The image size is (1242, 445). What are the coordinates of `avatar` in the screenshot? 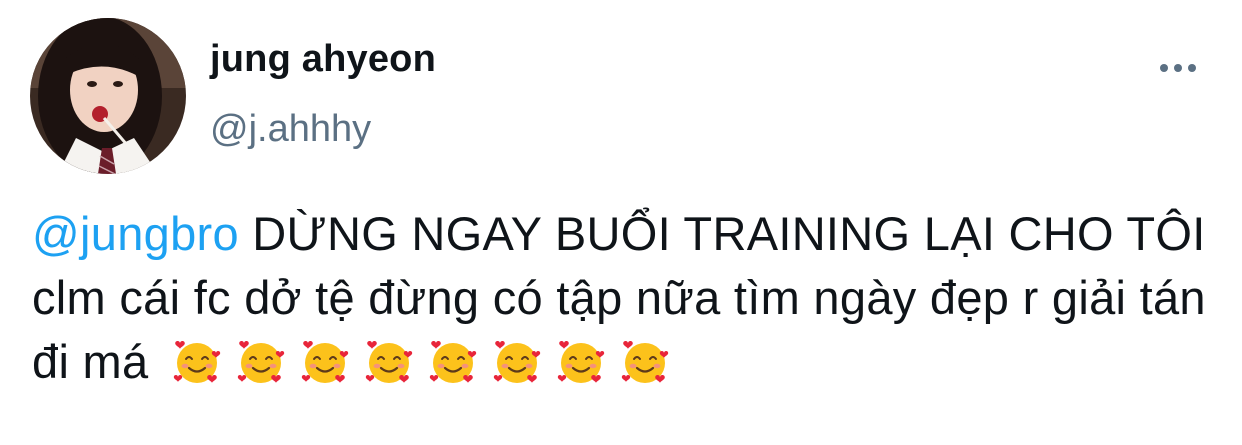 It's located at (108, 96).